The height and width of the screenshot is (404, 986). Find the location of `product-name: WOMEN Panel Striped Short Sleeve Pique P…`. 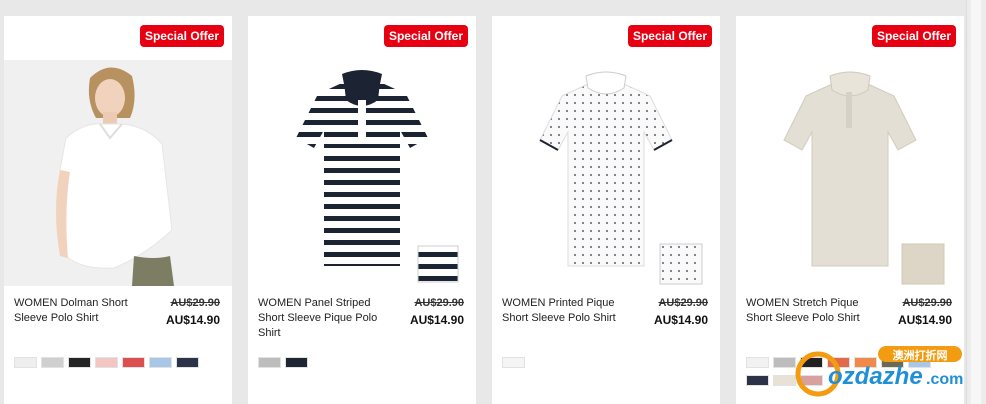

product-name: WOMEN Panel Striped Short Sleeve Pique P… is located at coordinates (322, 318).